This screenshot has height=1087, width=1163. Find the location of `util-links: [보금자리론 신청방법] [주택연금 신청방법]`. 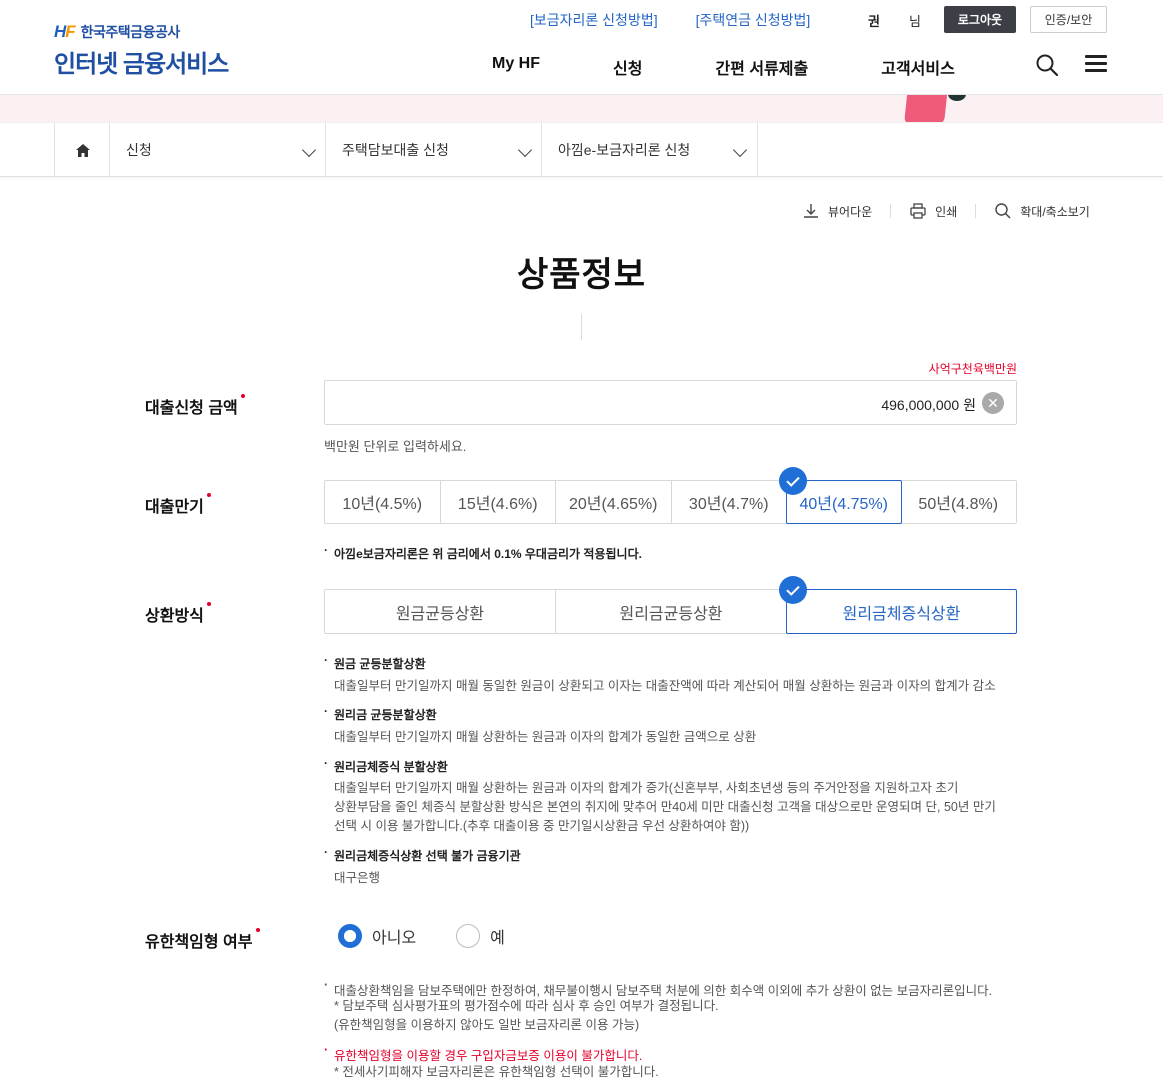

util-links: [보금자리론 신청방법] [주택연금 신청방법] is located at coordinates (670, 20).